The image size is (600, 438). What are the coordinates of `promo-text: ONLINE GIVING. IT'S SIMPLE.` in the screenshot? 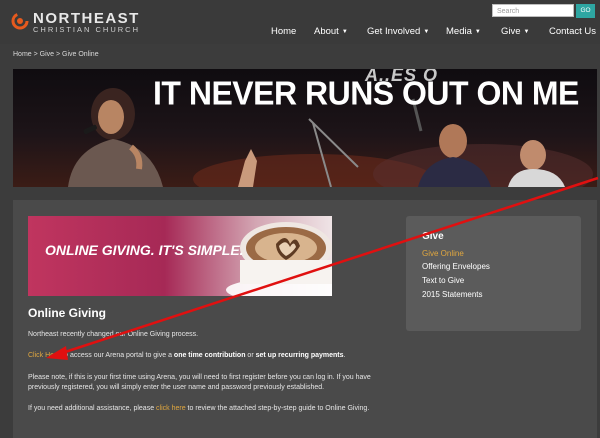 It's located at (144, 250).